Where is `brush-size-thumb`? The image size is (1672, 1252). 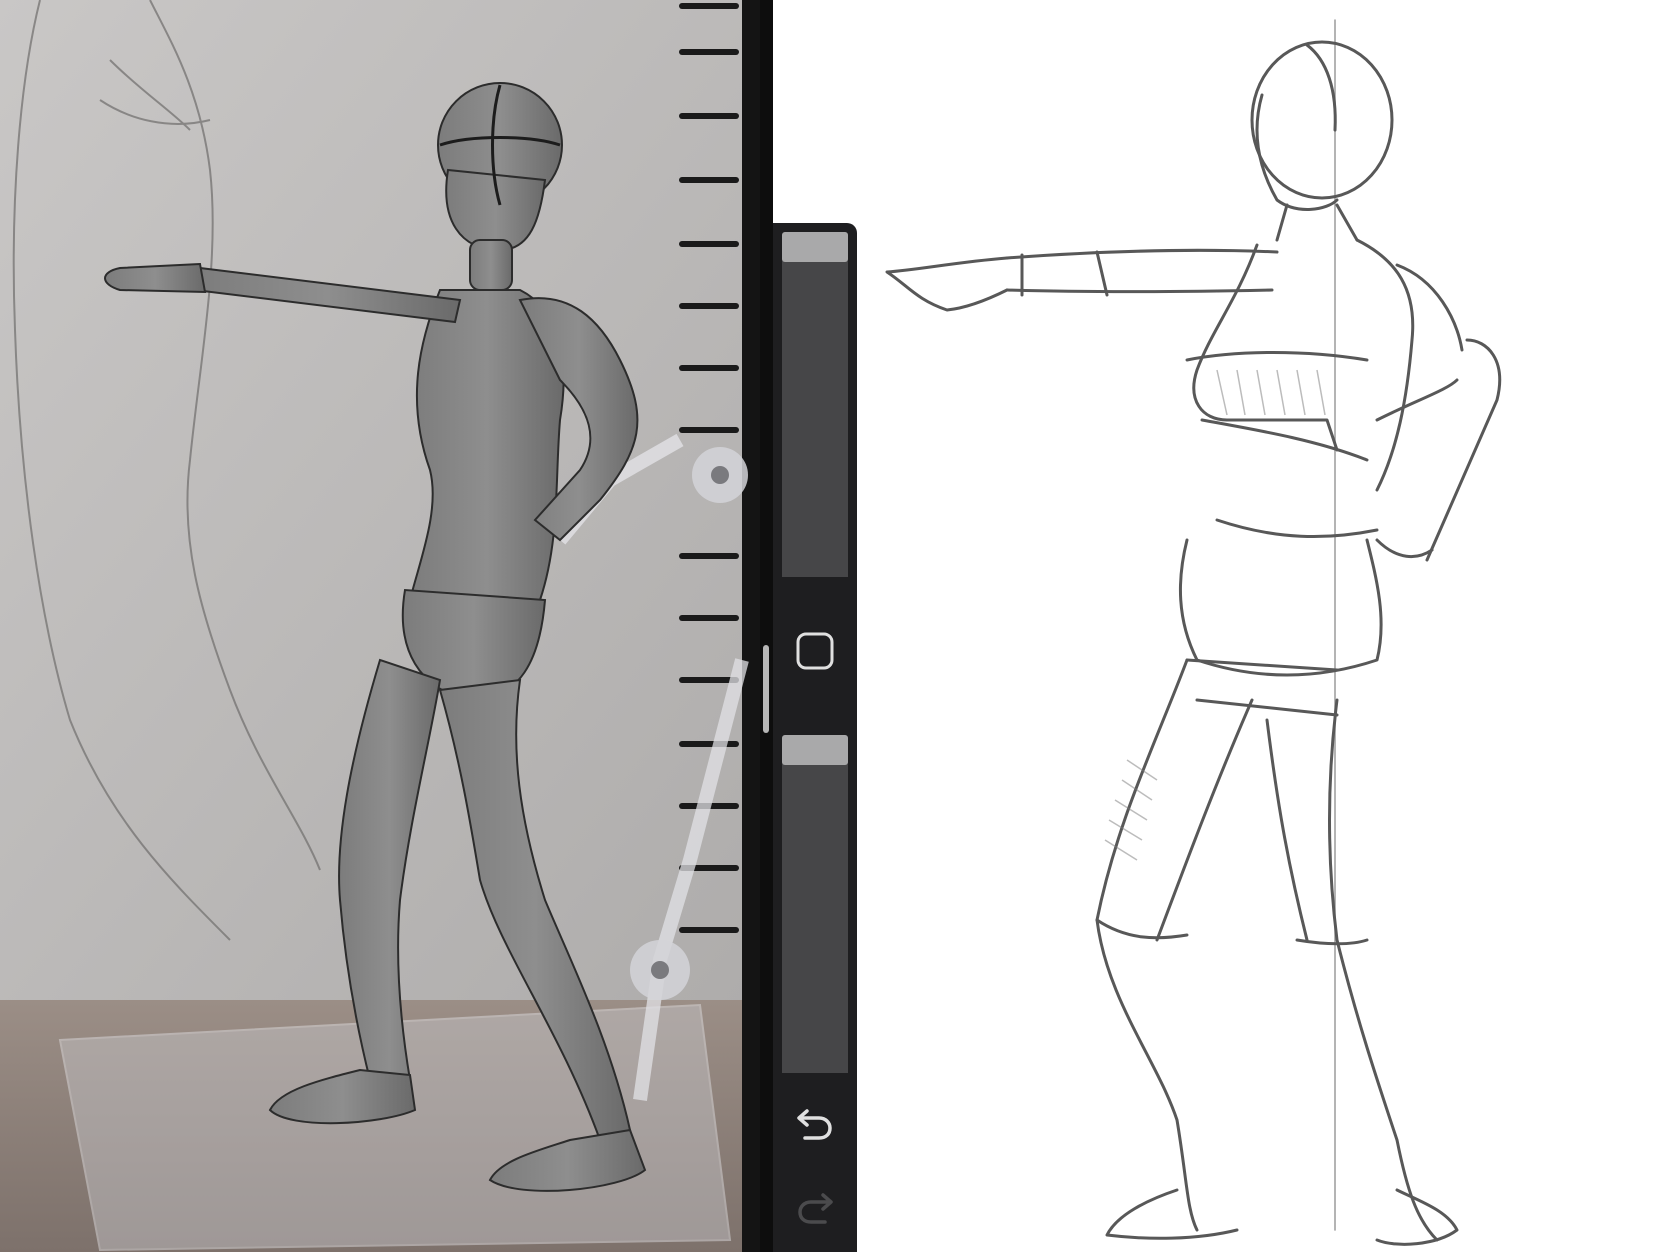 brush-size-thumb is located at coordinates (815, 247).